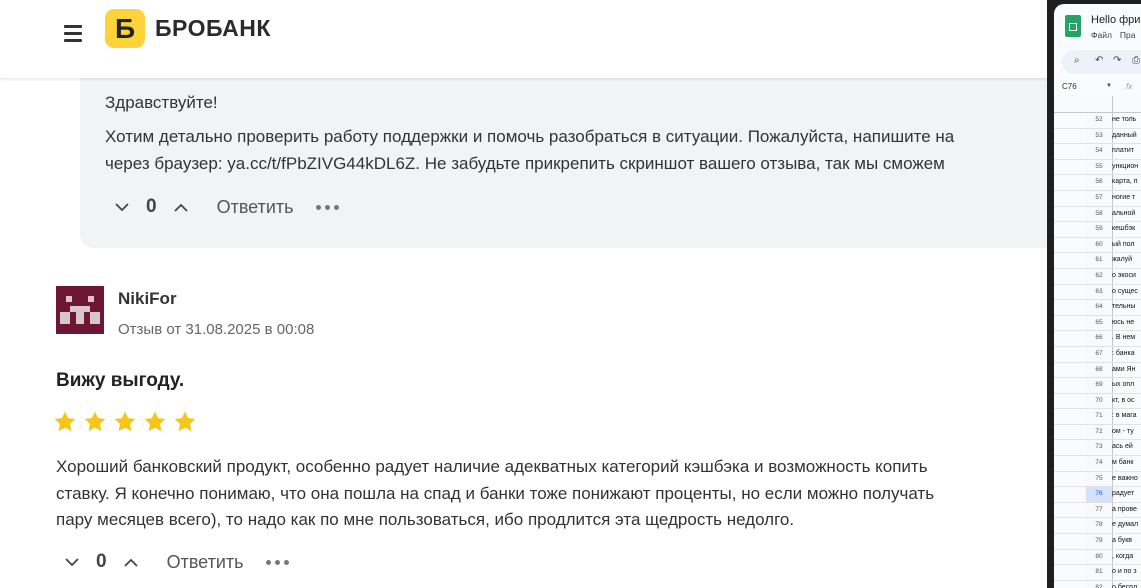  I want to click on sheet-row: 72 ом - ту, so click(1097, 432).